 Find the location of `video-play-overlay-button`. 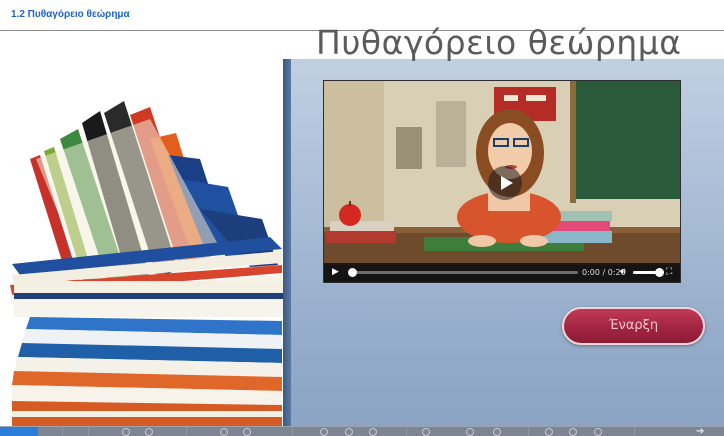

video-play-overlay-button is located at coordinates (505, 183).